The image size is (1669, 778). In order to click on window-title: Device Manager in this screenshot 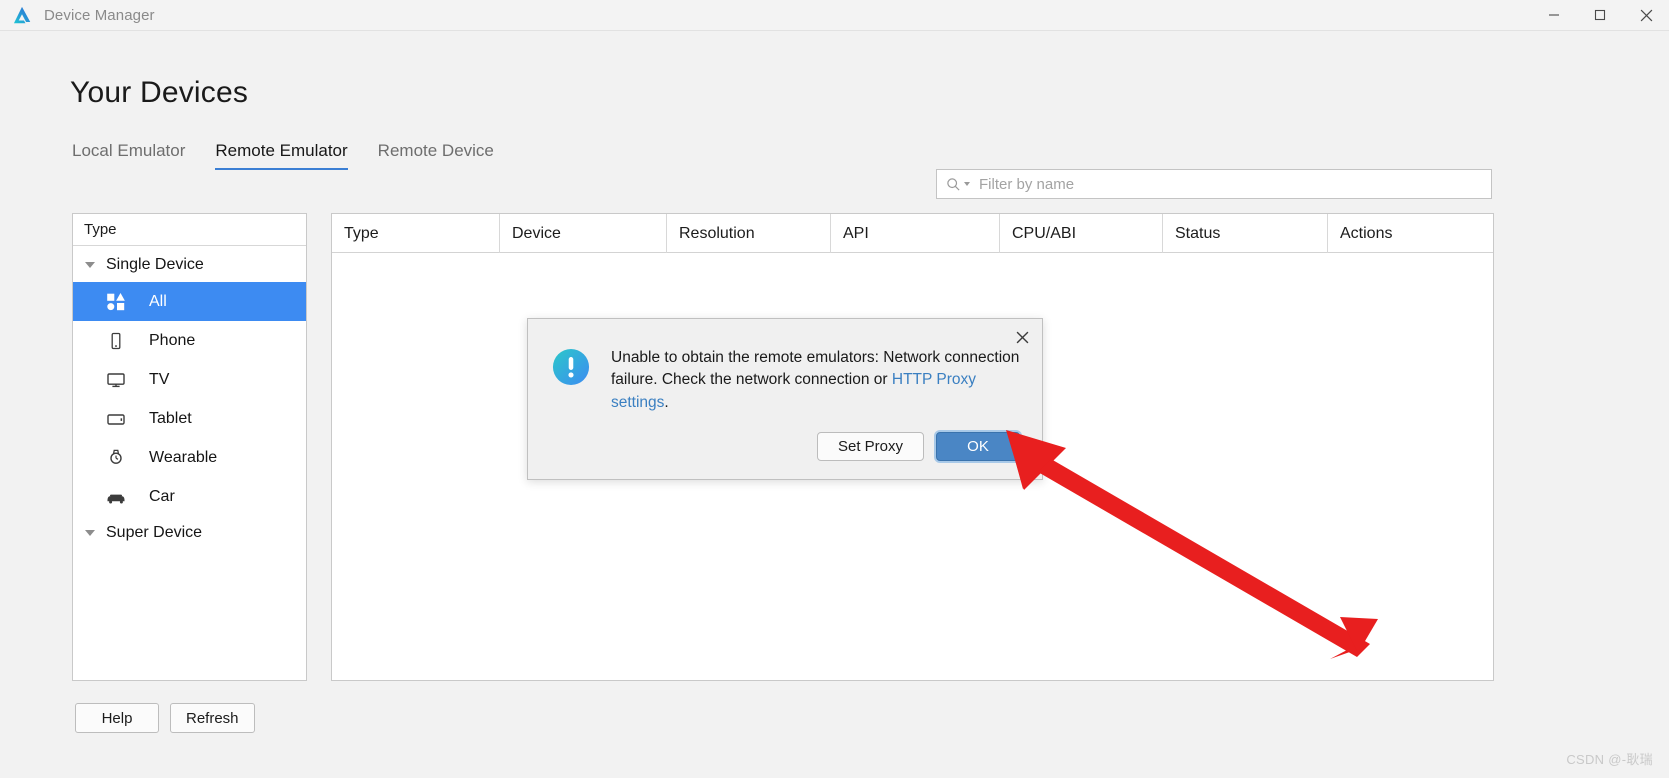, I will do `click(99, 15)`.